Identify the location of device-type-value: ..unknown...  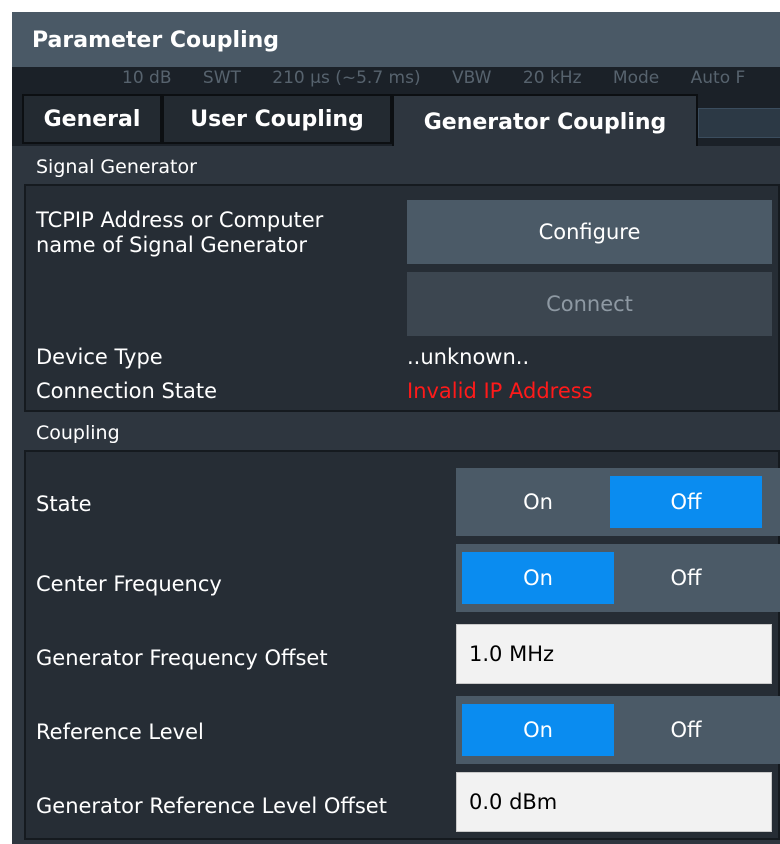
(468, 357).